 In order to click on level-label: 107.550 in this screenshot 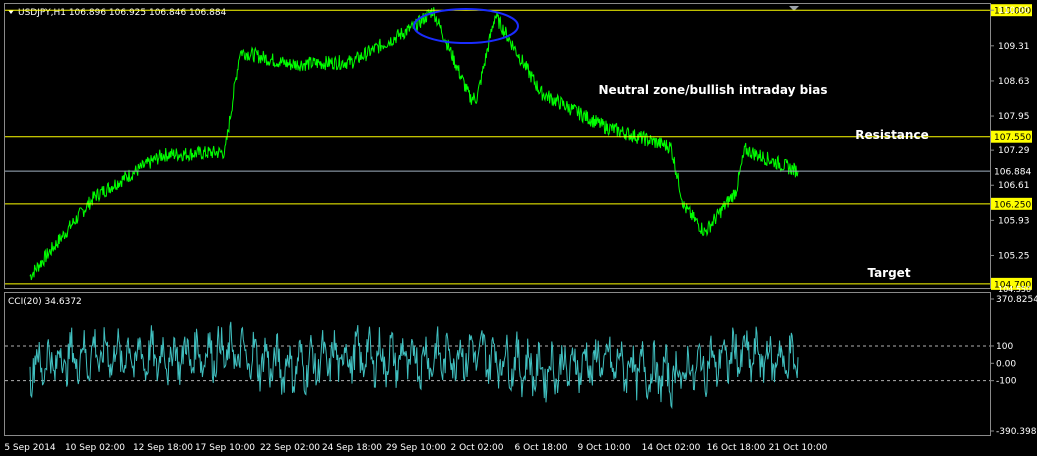, I will do `click(1012, 138)`.